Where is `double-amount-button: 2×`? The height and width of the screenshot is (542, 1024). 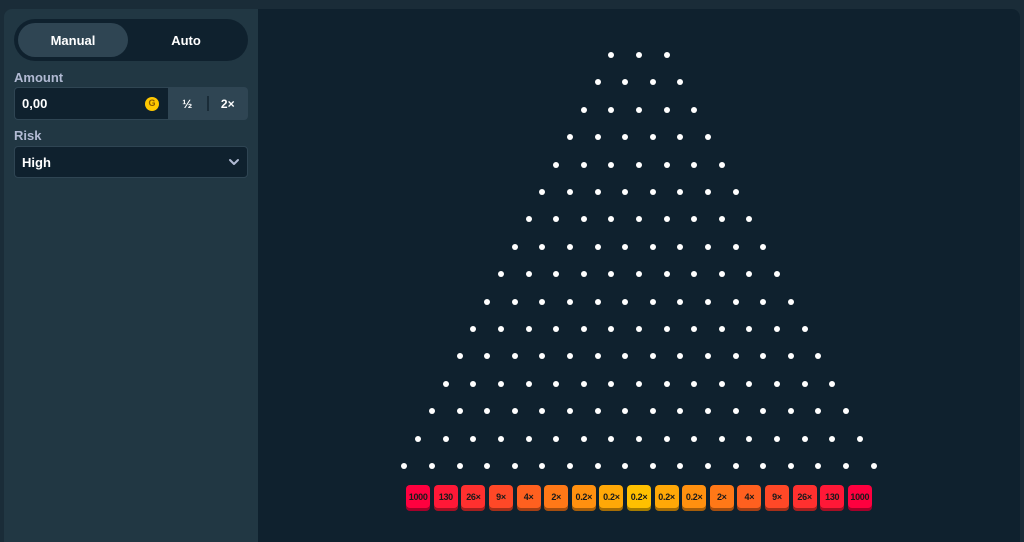 double-amount-button: 2× is located at coordinates (228, 103).